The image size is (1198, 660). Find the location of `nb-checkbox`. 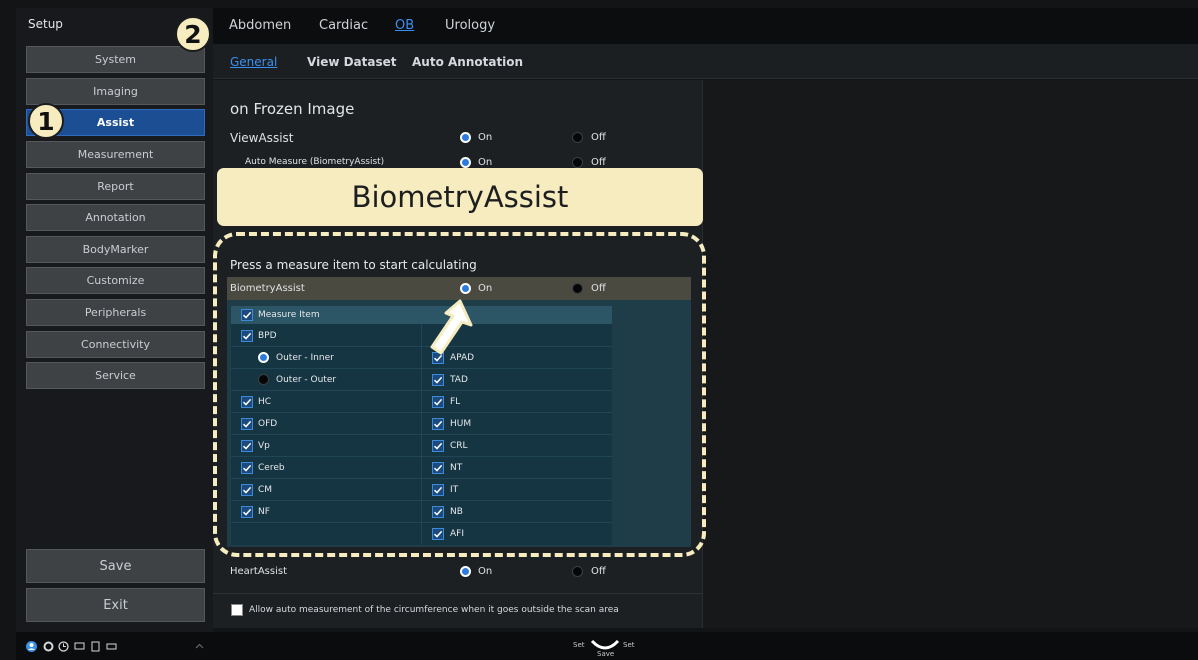

nb-checkbox is located at coordinates (438, 512).